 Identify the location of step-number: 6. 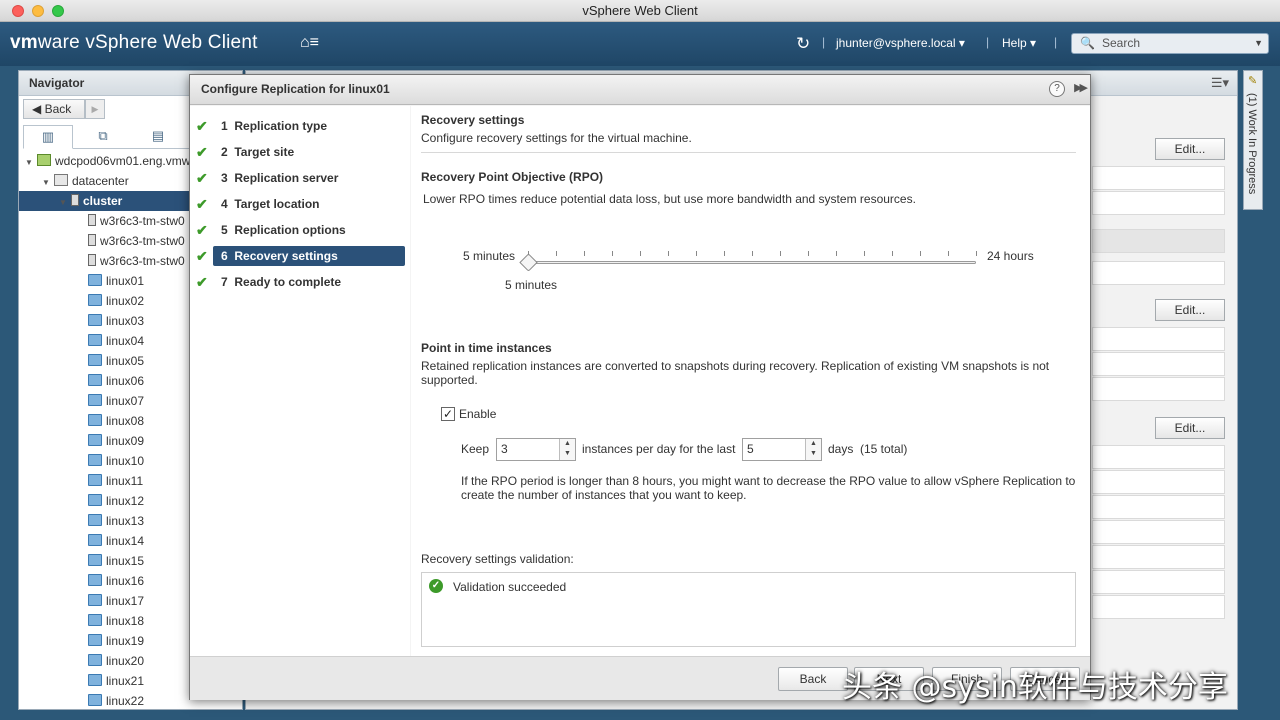
(224, 256).